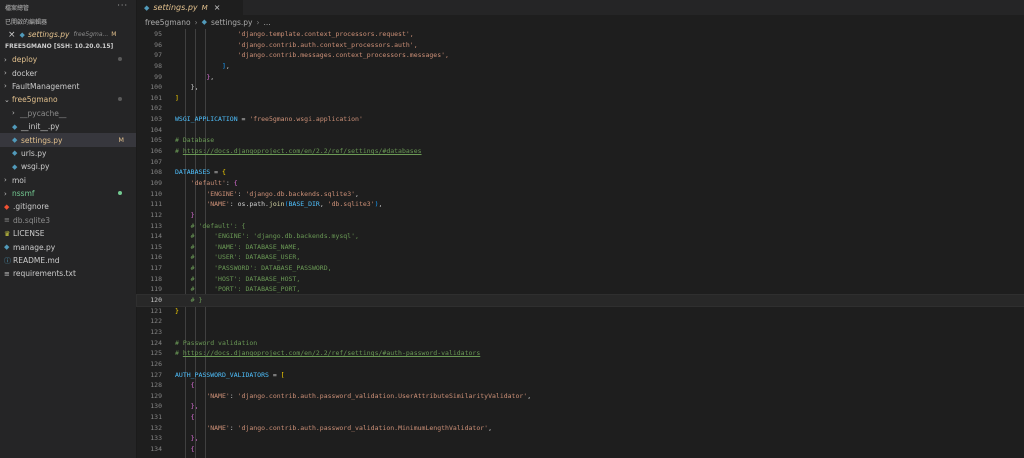 This screenshot has height=458, width=1024. I want to click on tree-item-settings-py: ◆ settings.py M, so click(68, 140).